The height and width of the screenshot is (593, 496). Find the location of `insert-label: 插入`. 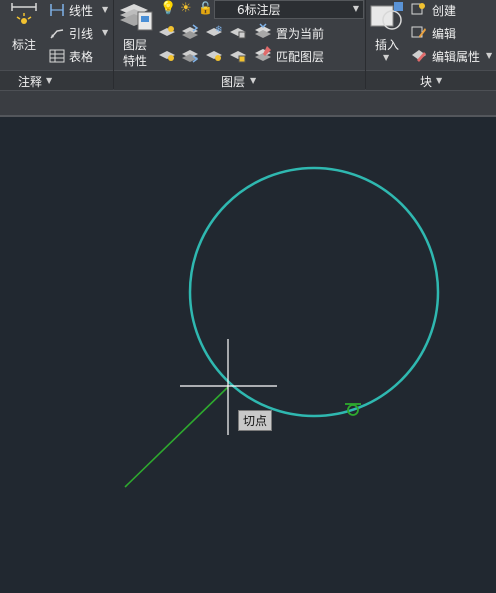

insert-label: 插入 is located at coordinates (387, 44).